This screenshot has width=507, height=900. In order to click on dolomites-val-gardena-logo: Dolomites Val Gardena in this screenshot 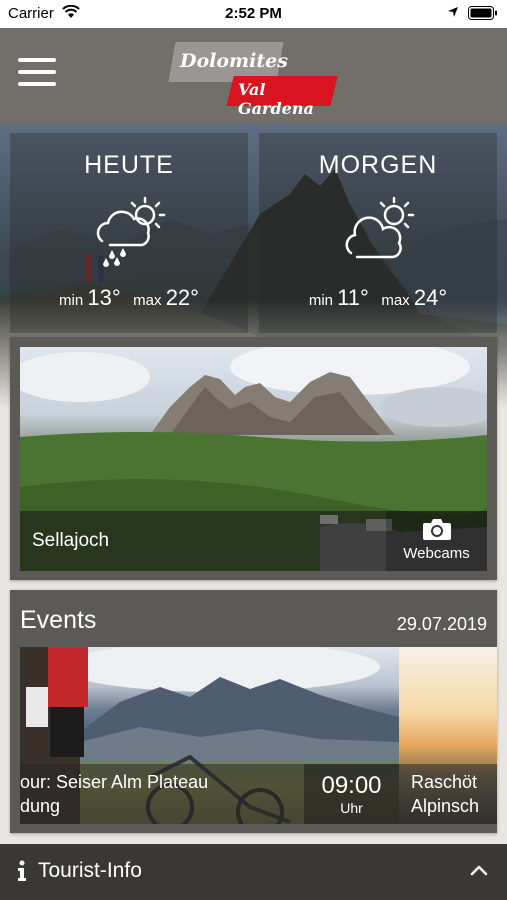, I will do `click(256, 78)`.